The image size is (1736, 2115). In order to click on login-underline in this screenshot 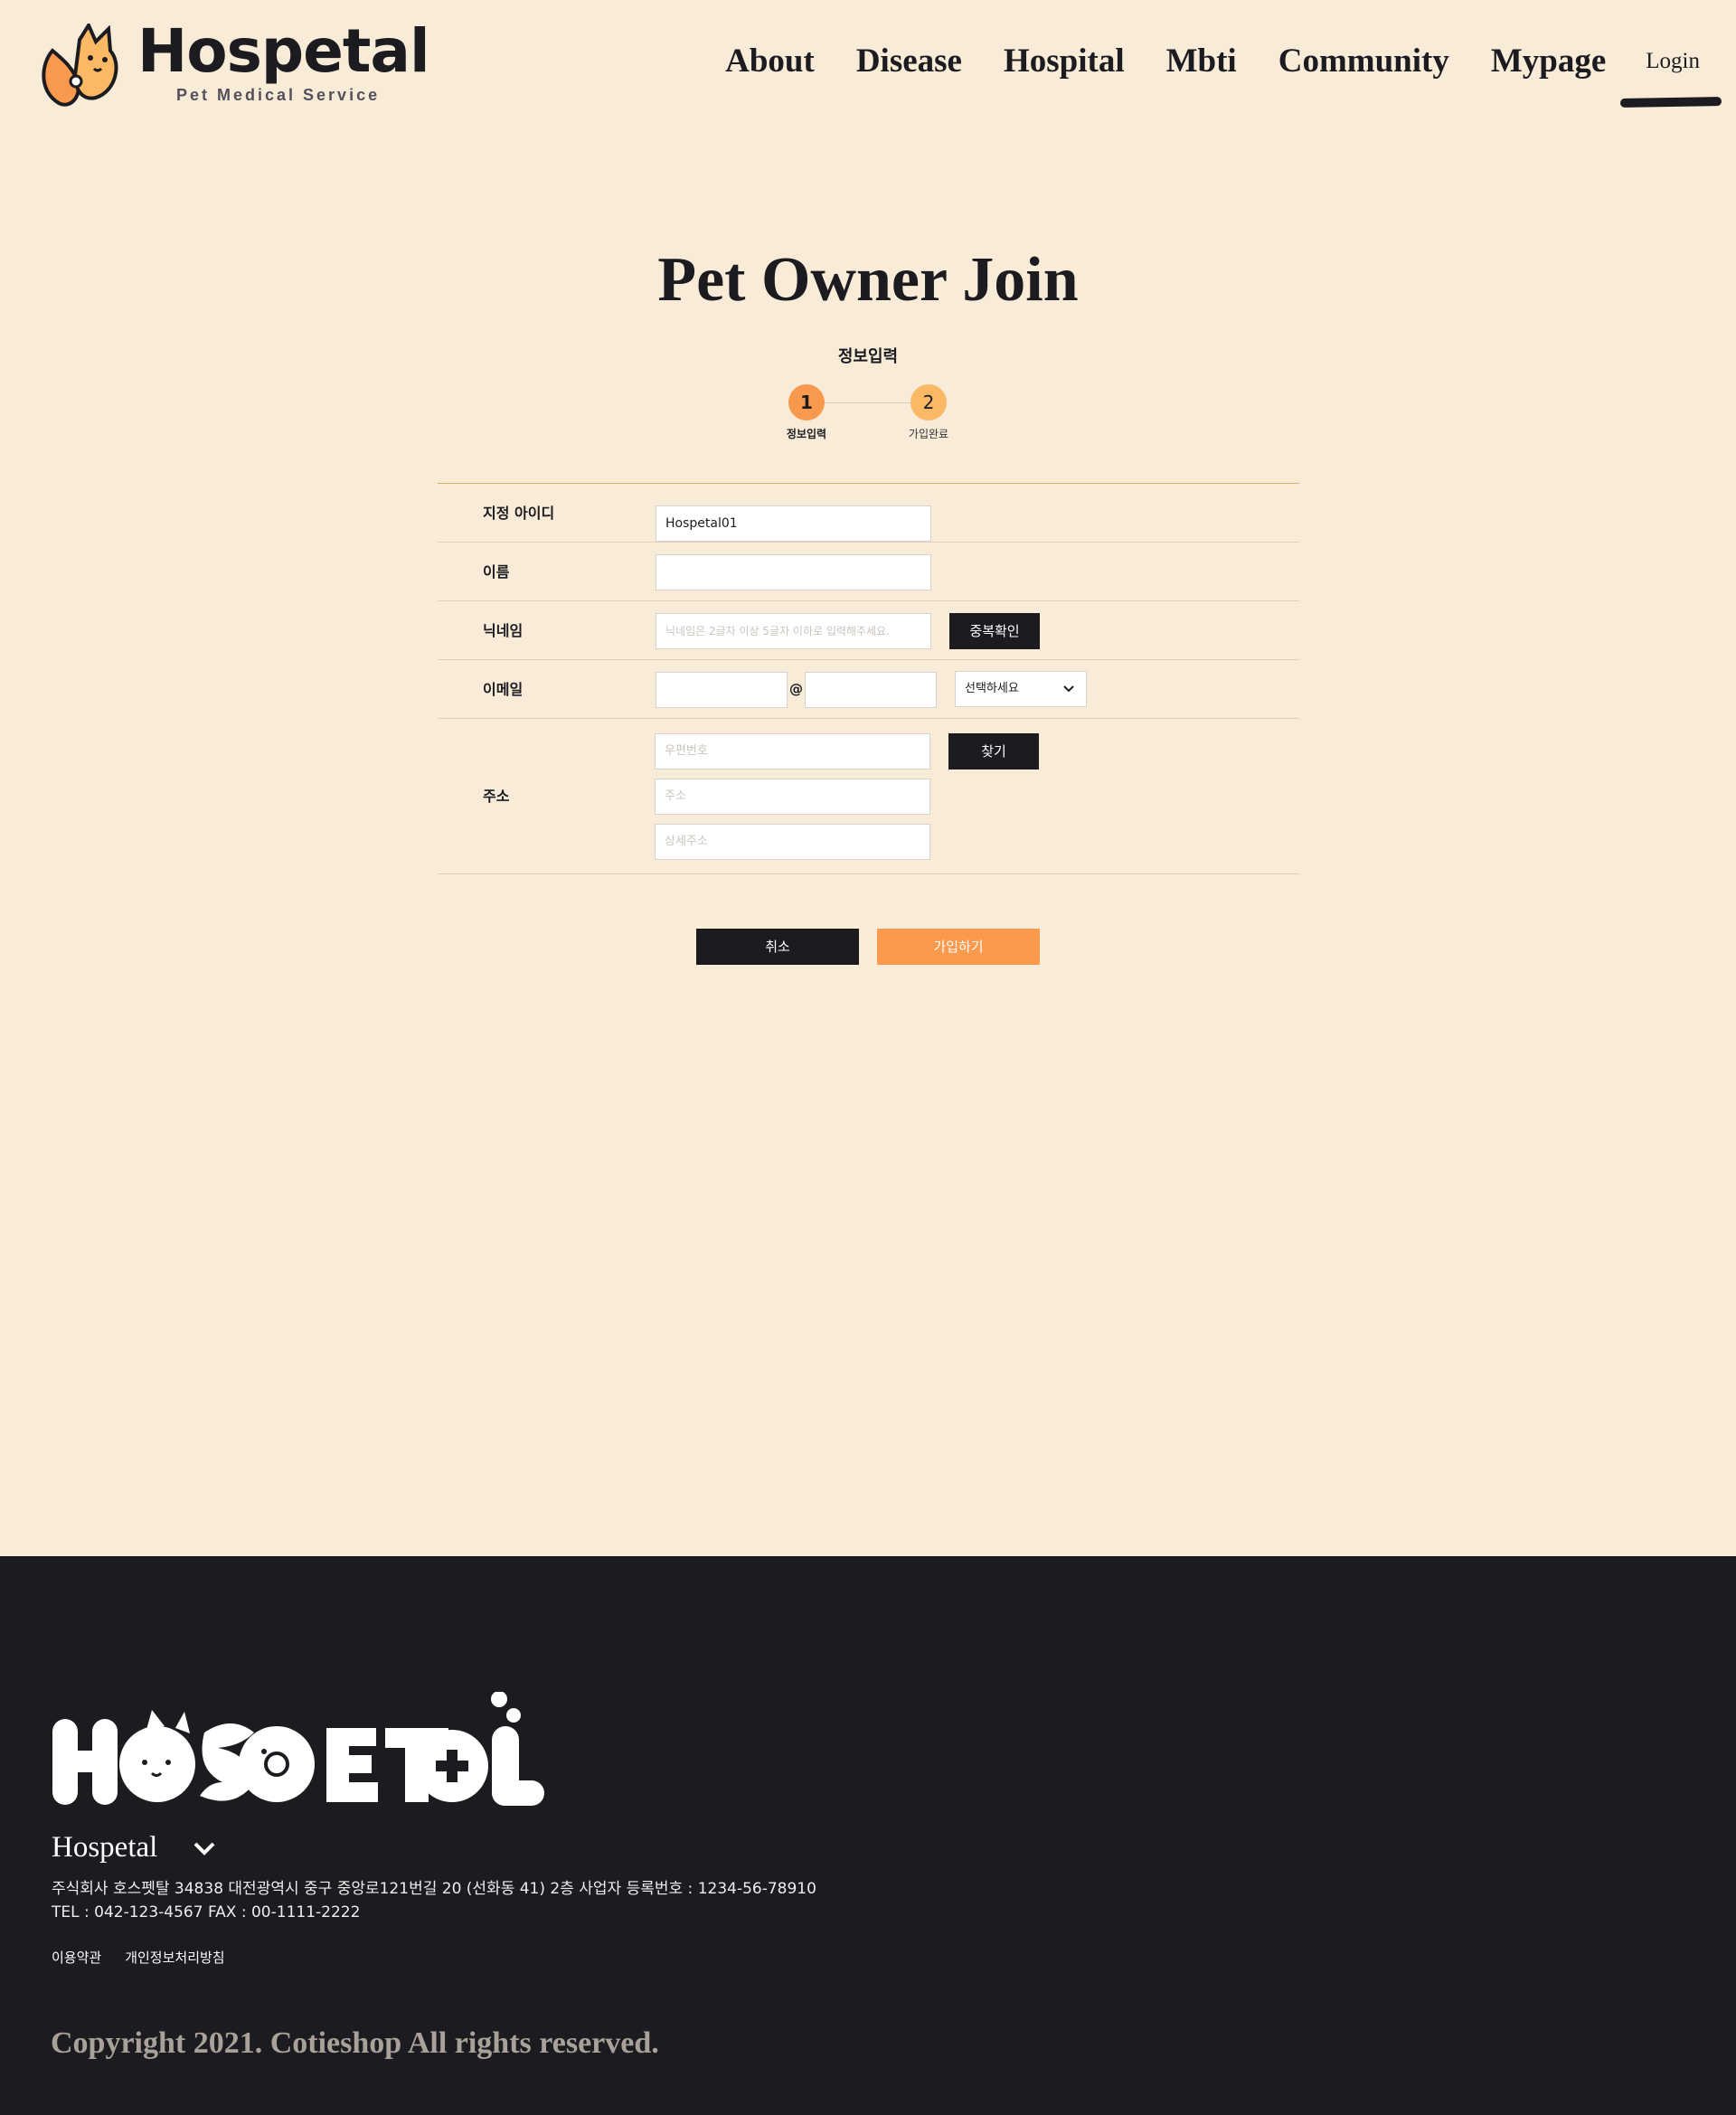, I will do `click(1671, 102)`.